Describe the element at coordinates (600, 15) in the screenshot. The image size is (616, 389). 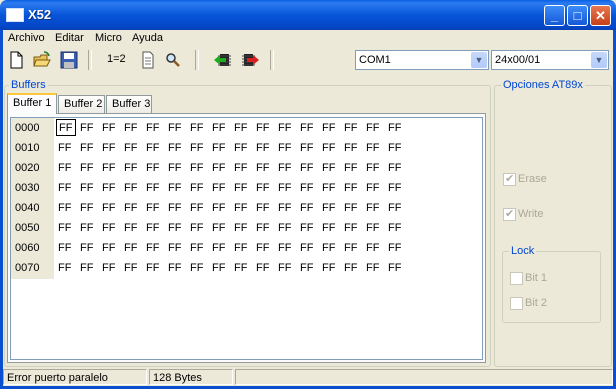
I see `close-button: ✕` at that location.